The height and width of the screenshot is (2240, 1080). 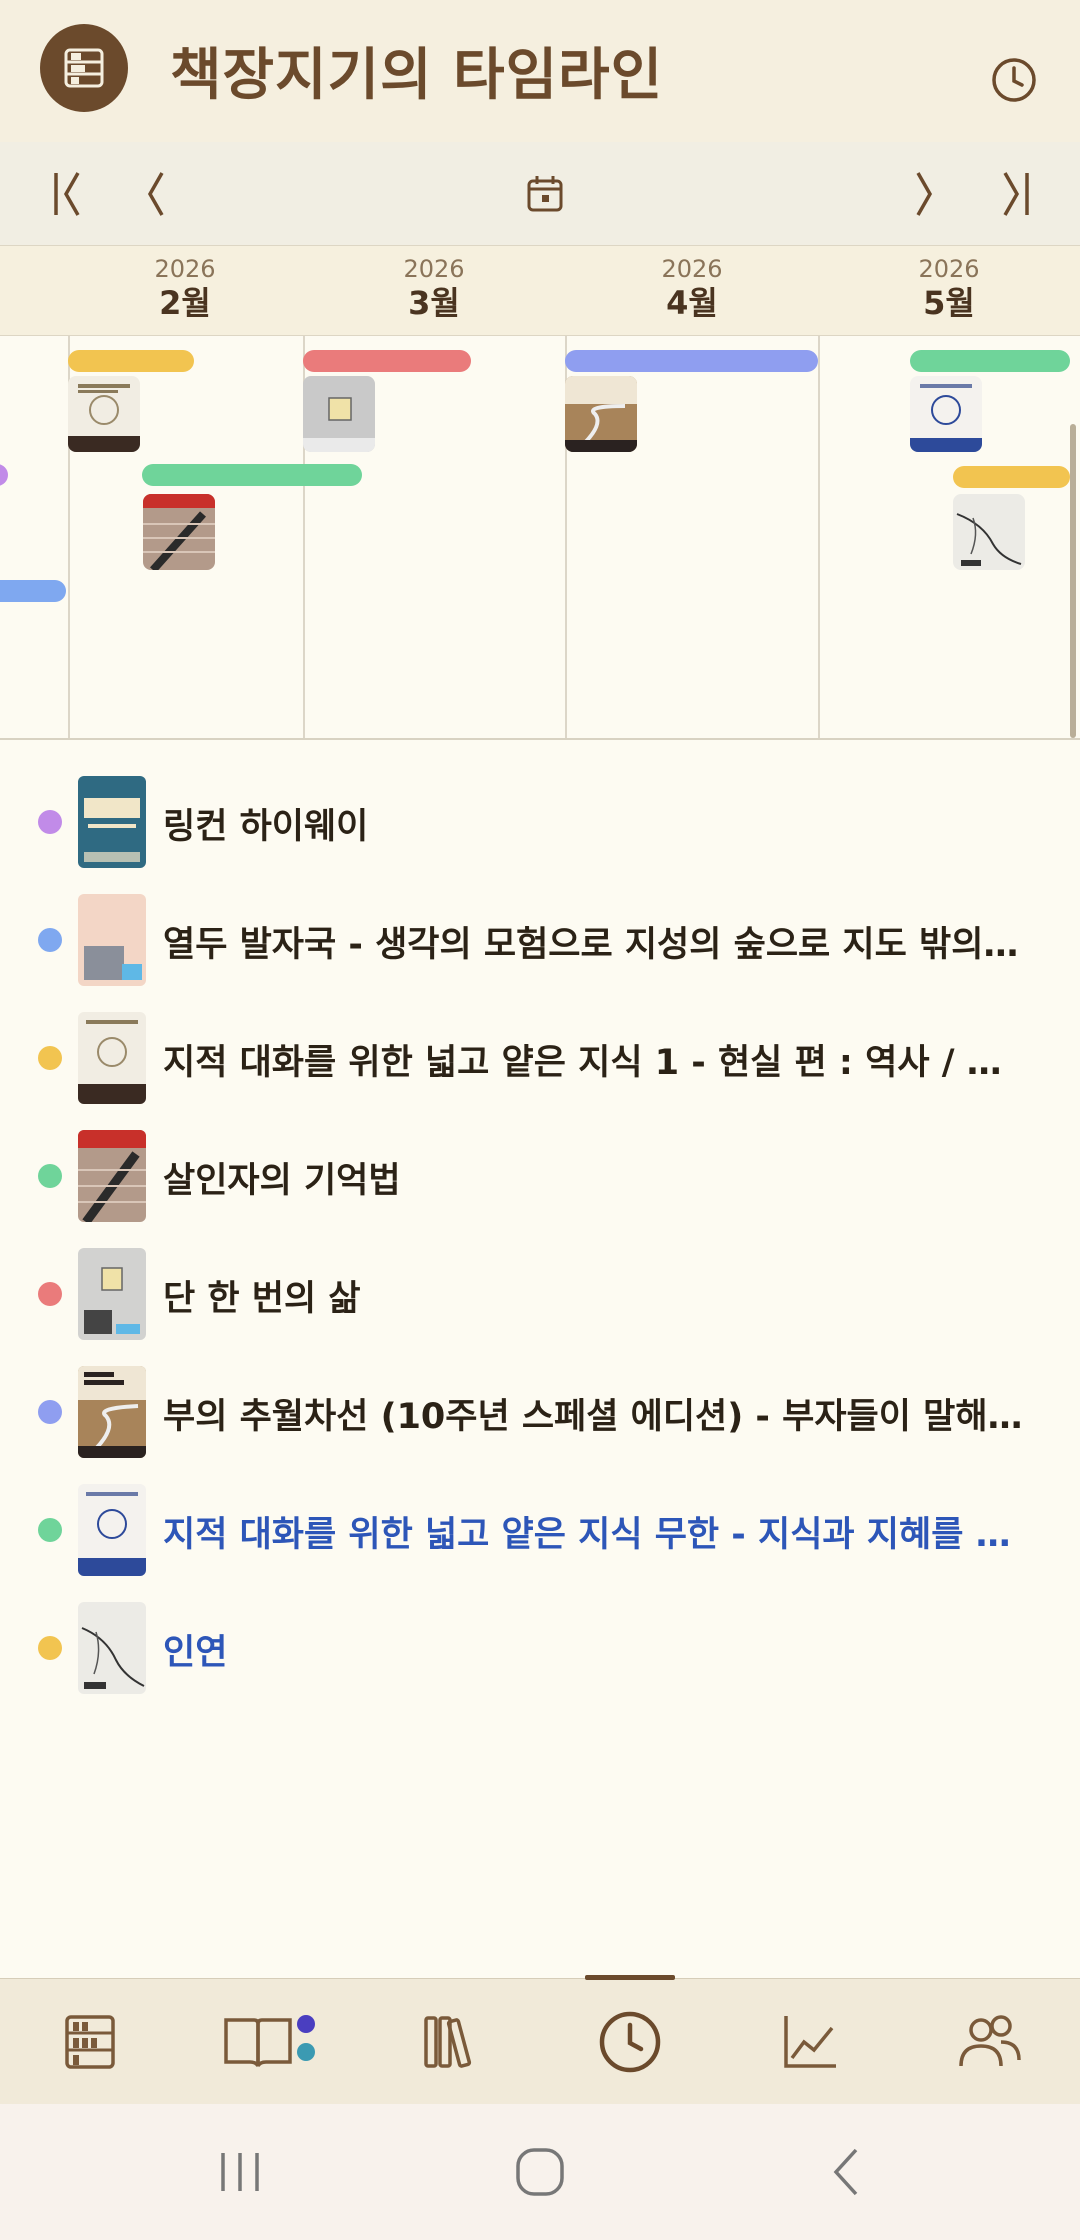 What do you see at coordinates (262, 1299) in the screenshot?
I see `book-title: 단 한 번의 삶` at bounding box center [262, 1299].